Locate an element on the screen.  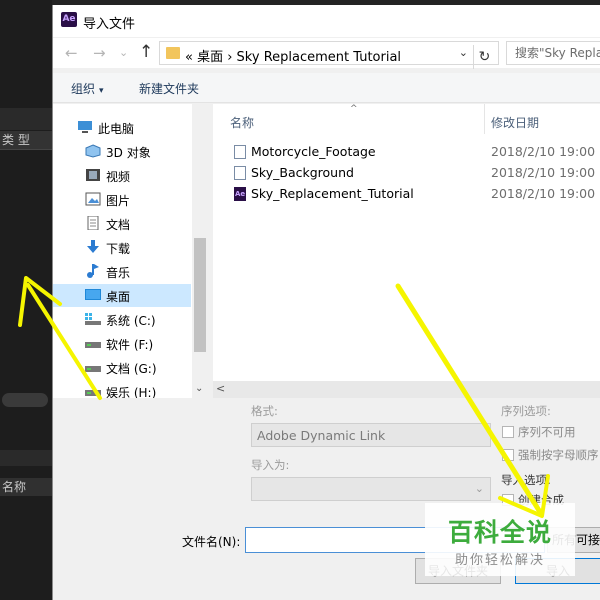
refresh-icon: ↻ is located at coordinates (484, 57).